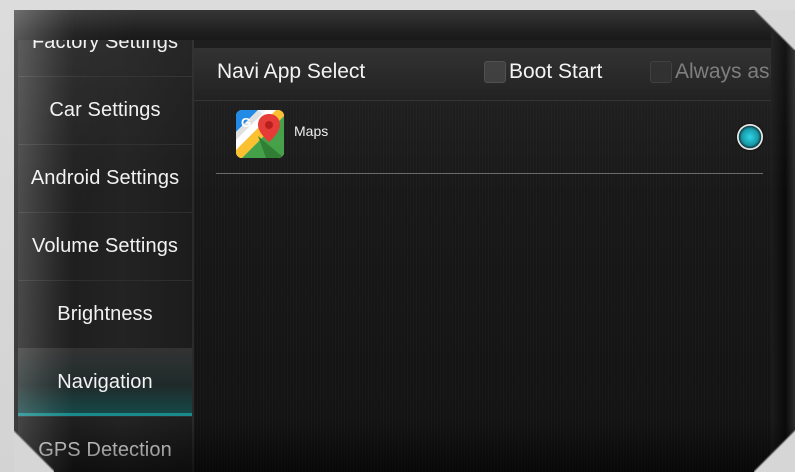  I want to click on panel-header: Navi App Select Boot Start Always ask, so click(494, 74).